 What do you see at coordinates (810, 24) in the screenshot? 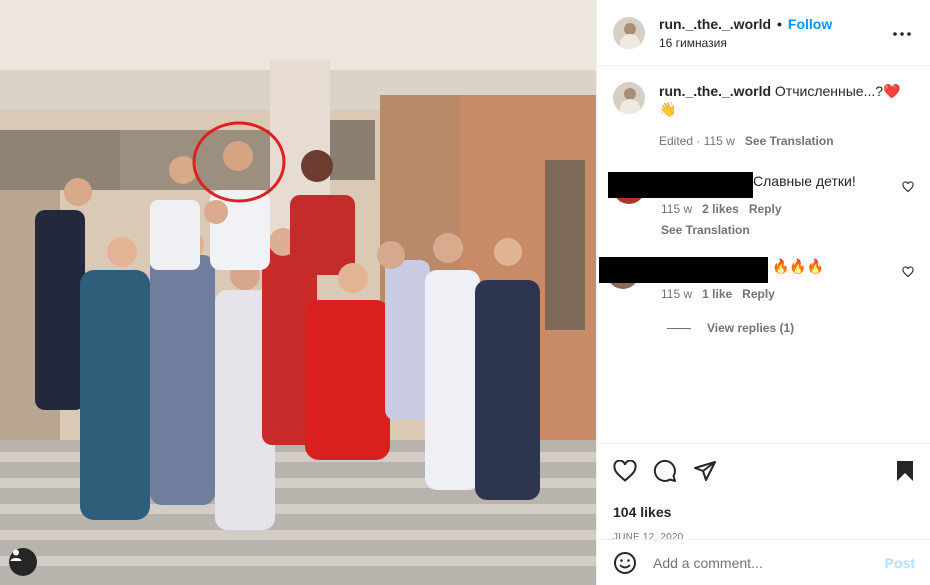
I see `follow-button: Follow` at bounding box center [810, 24].